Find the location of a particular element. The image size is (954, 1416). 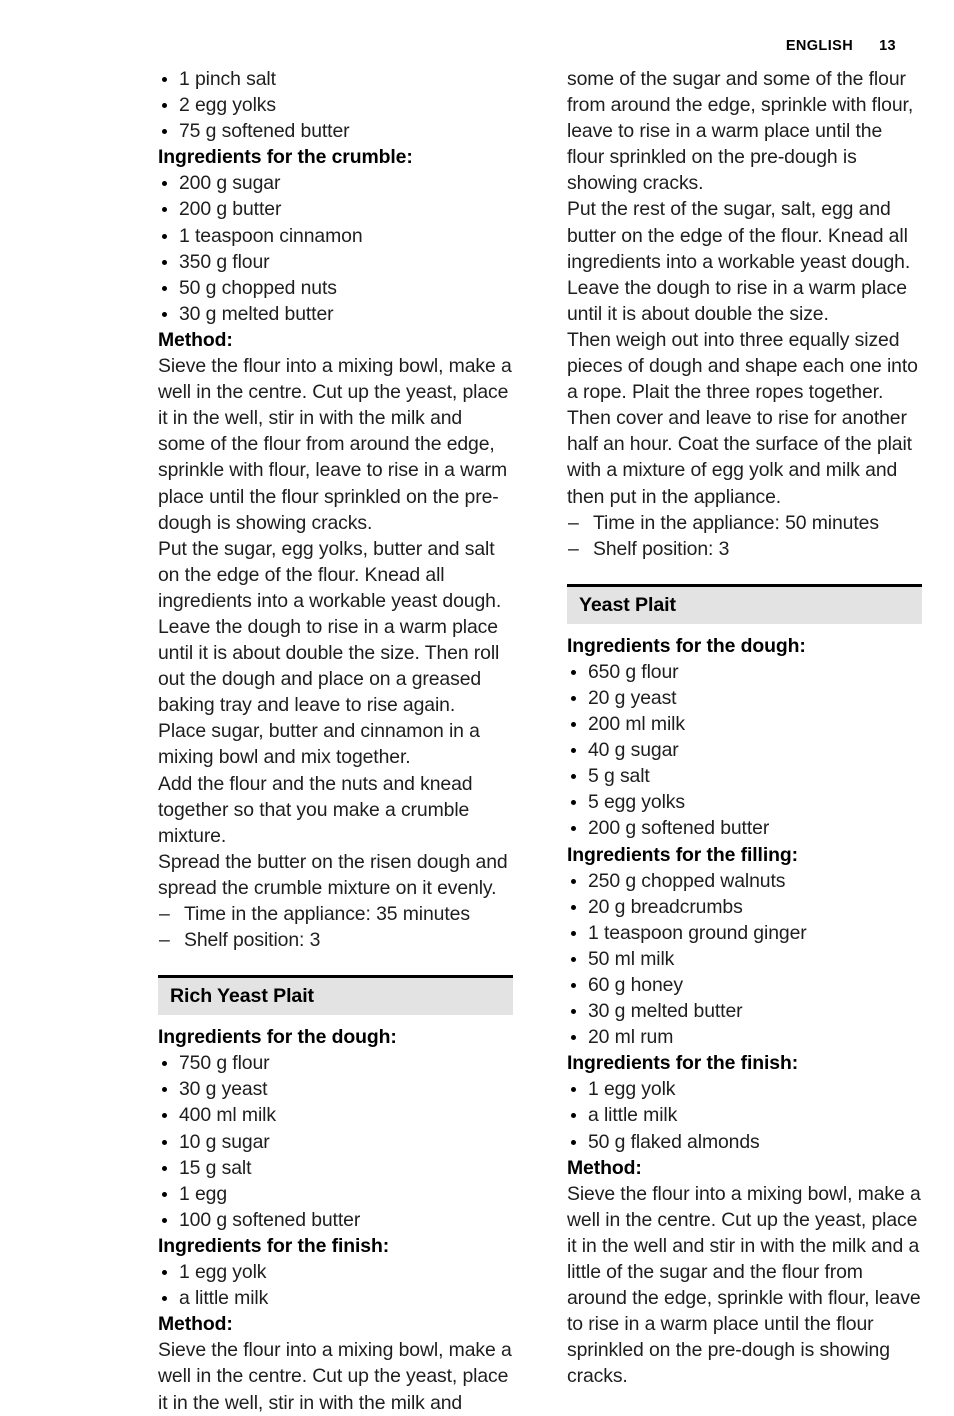

rich-plait-finish-list: 1 egg yolk a little milk is located at coordinates (335, 1285).